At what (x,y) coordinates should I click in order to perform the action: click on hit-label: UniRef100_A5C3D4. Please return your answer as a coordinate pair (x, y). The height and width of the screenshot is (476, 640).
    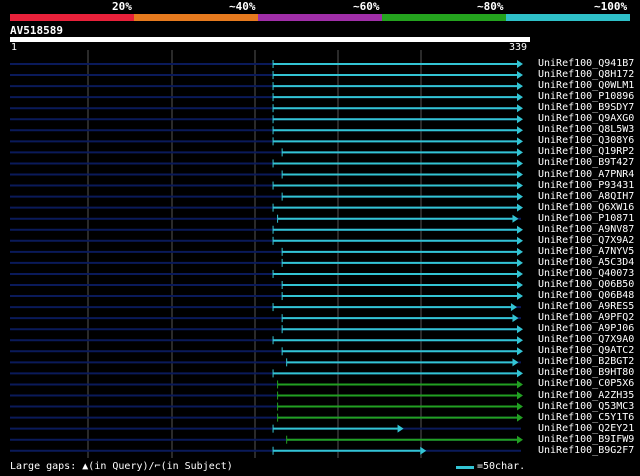
    Looking at the image, I should click on (586, 262).